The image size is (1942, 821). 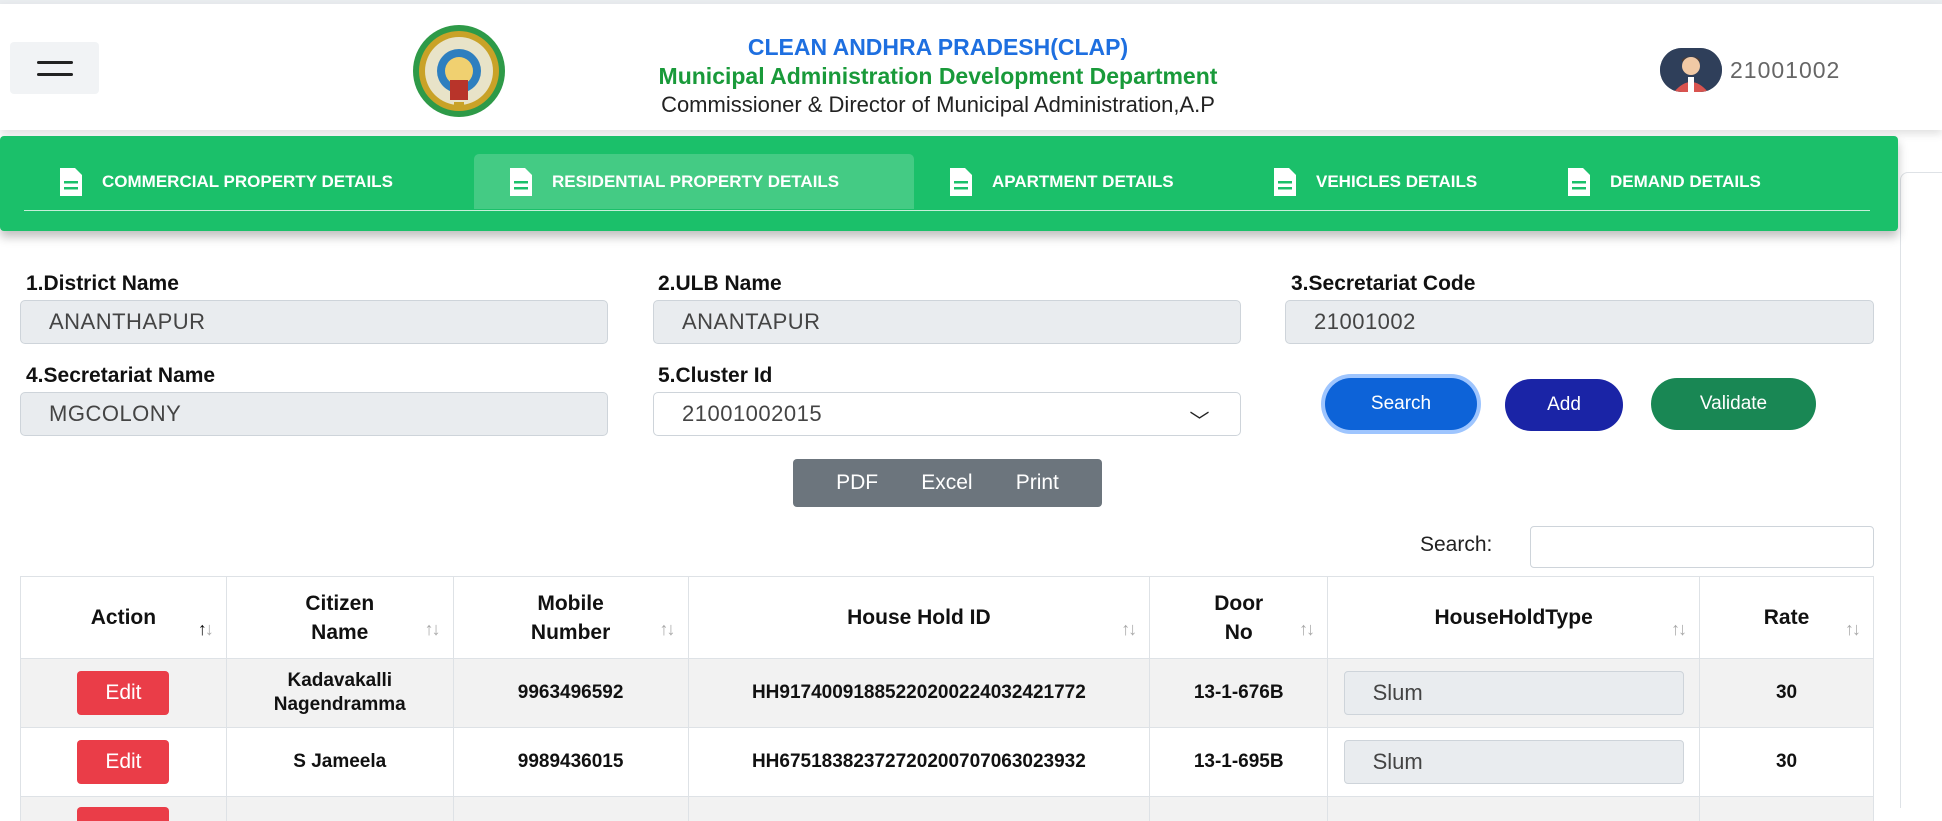 I want to click on citizen-name-line1: Kadavakalli, so click(x=339, y=680).